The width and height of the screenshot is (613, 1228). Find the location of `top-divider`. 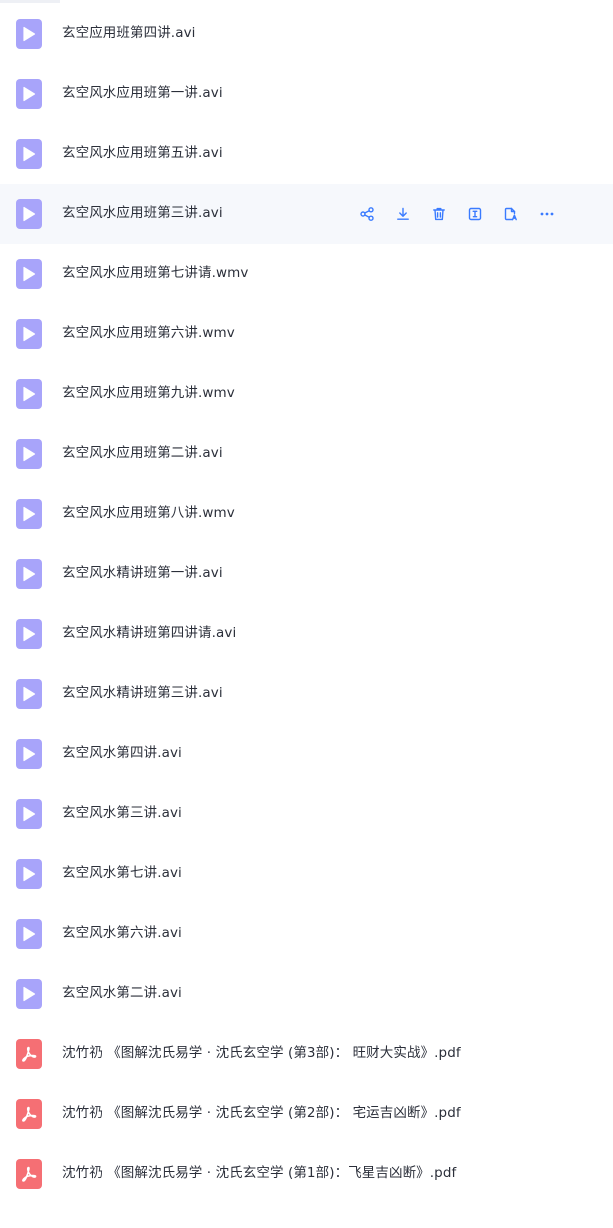

top-divider is located at coordinates (30, 1).